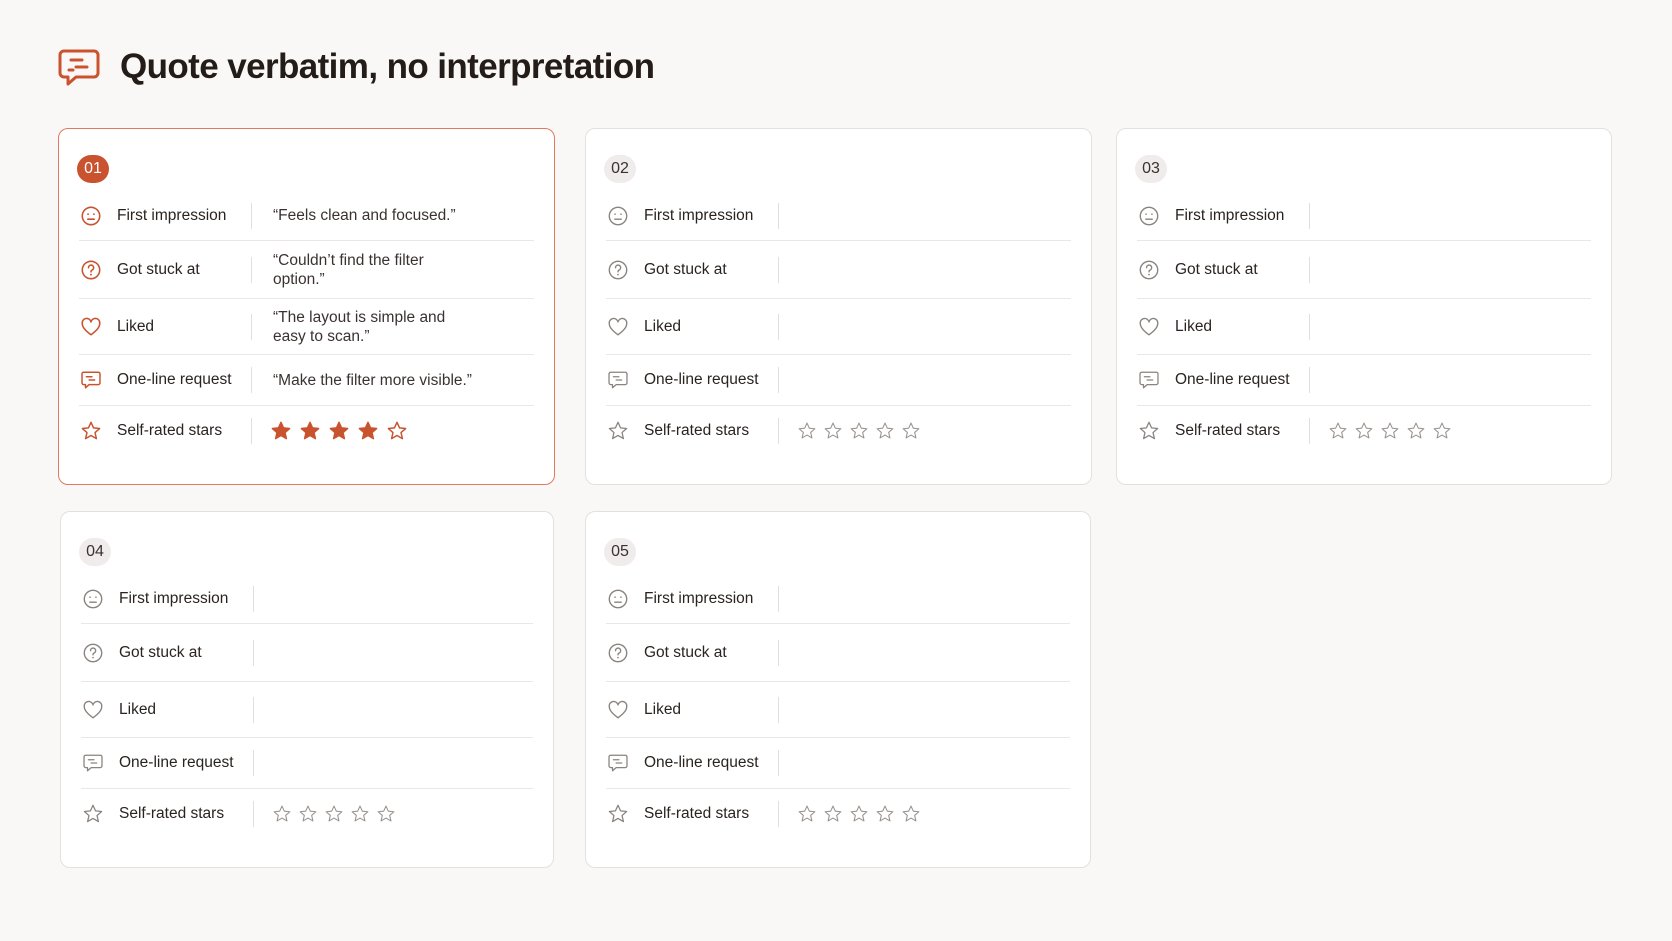 This screenshot has width=1672, height=941. What do you see at coordinates (362, 270) in the screenshot?
I see `value-got-stuck: “Couldn’t find the filter option.”` at bounding box center [362, 270].